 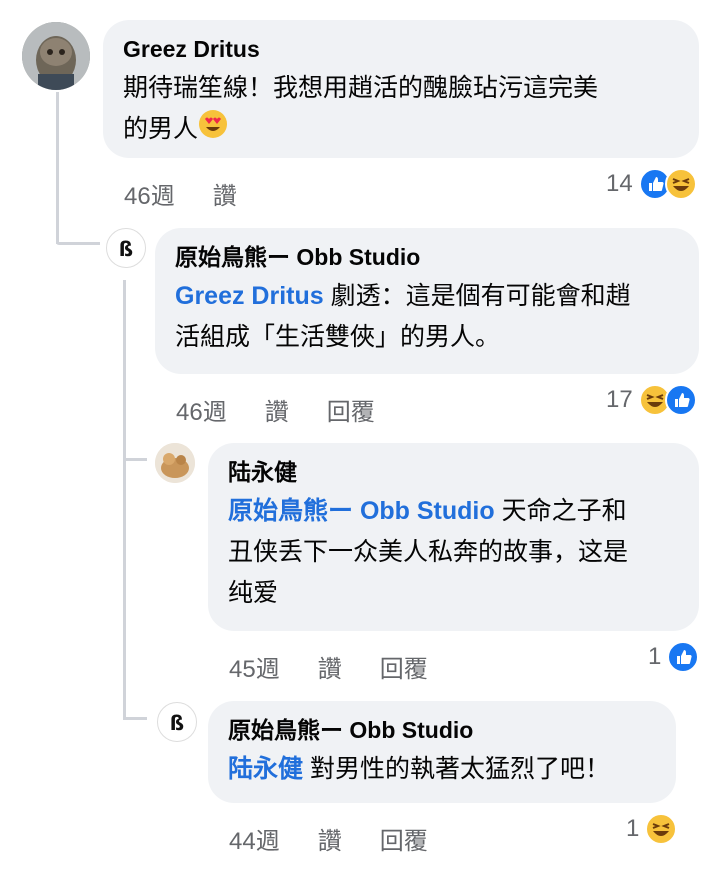 I want to click on comment-meta: 46週 讚 回覆, so click(x=294, y=409).